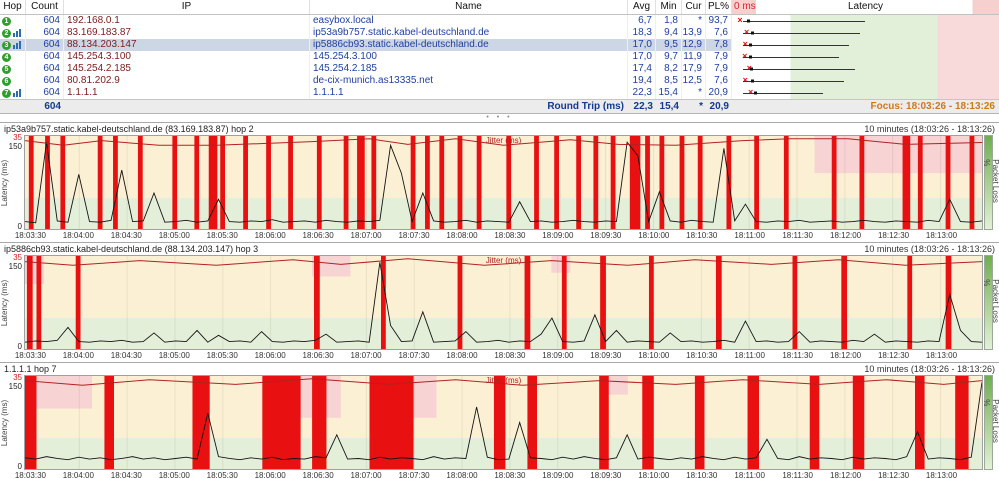 This screenshot has height=479, width=999. Describe the element at coordinates (669, 106) in the screenshot. I see `footer-min-cell: 15,4` at that location.